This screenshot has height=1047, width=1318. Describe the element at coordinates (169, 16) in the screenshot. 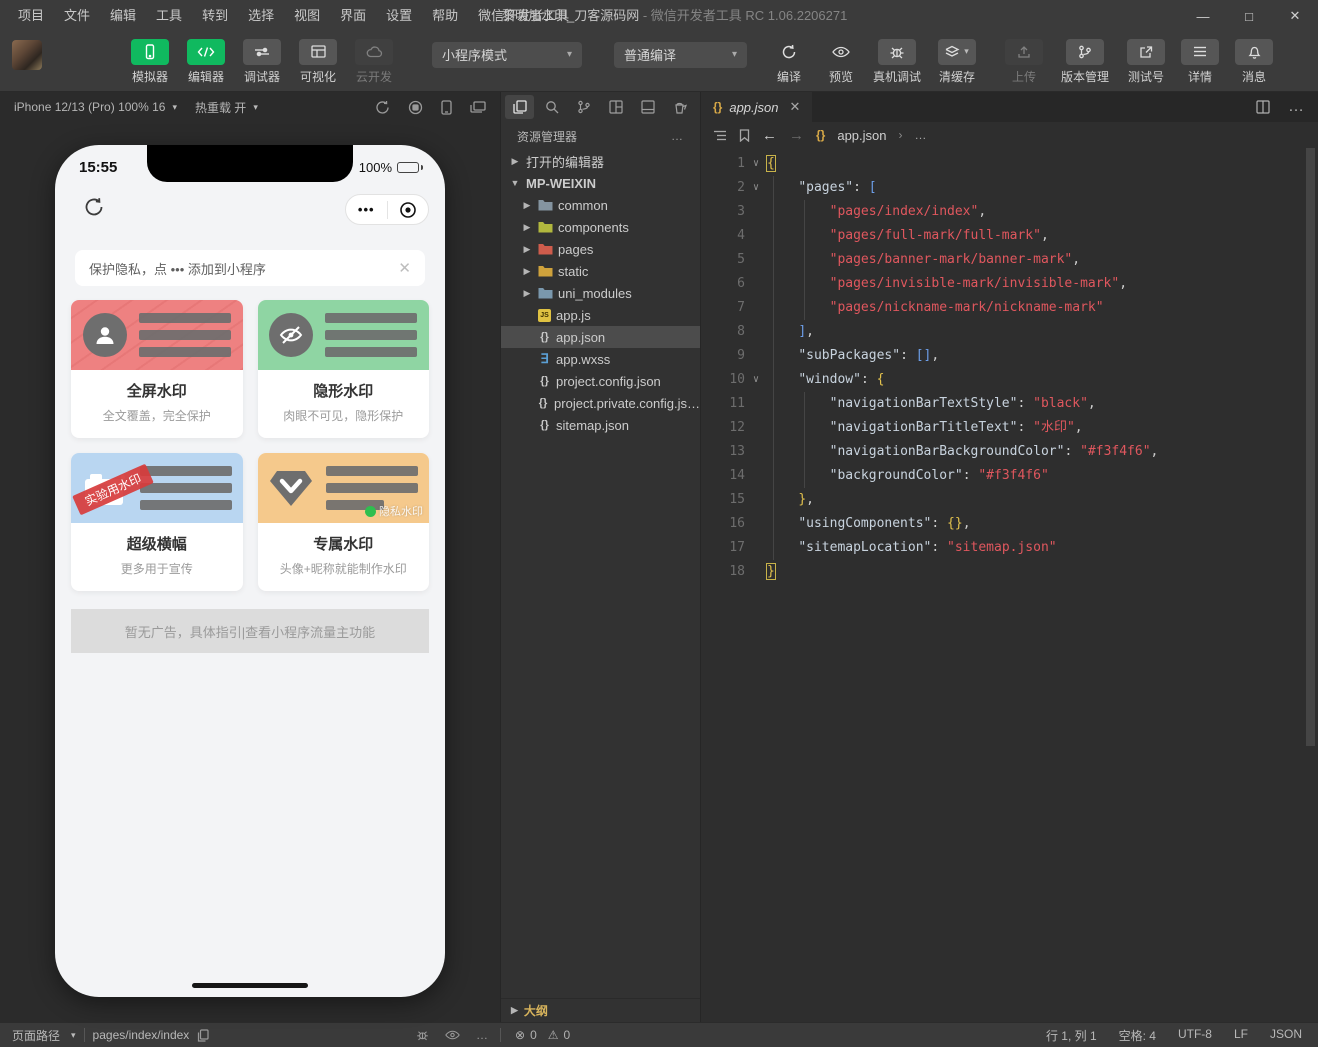

I see `menu-item: 工具` at that location.